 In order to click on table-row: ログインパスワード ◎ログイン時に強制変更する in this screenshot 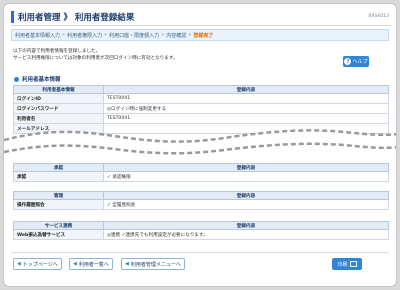, I will do `click(201, 108)`.